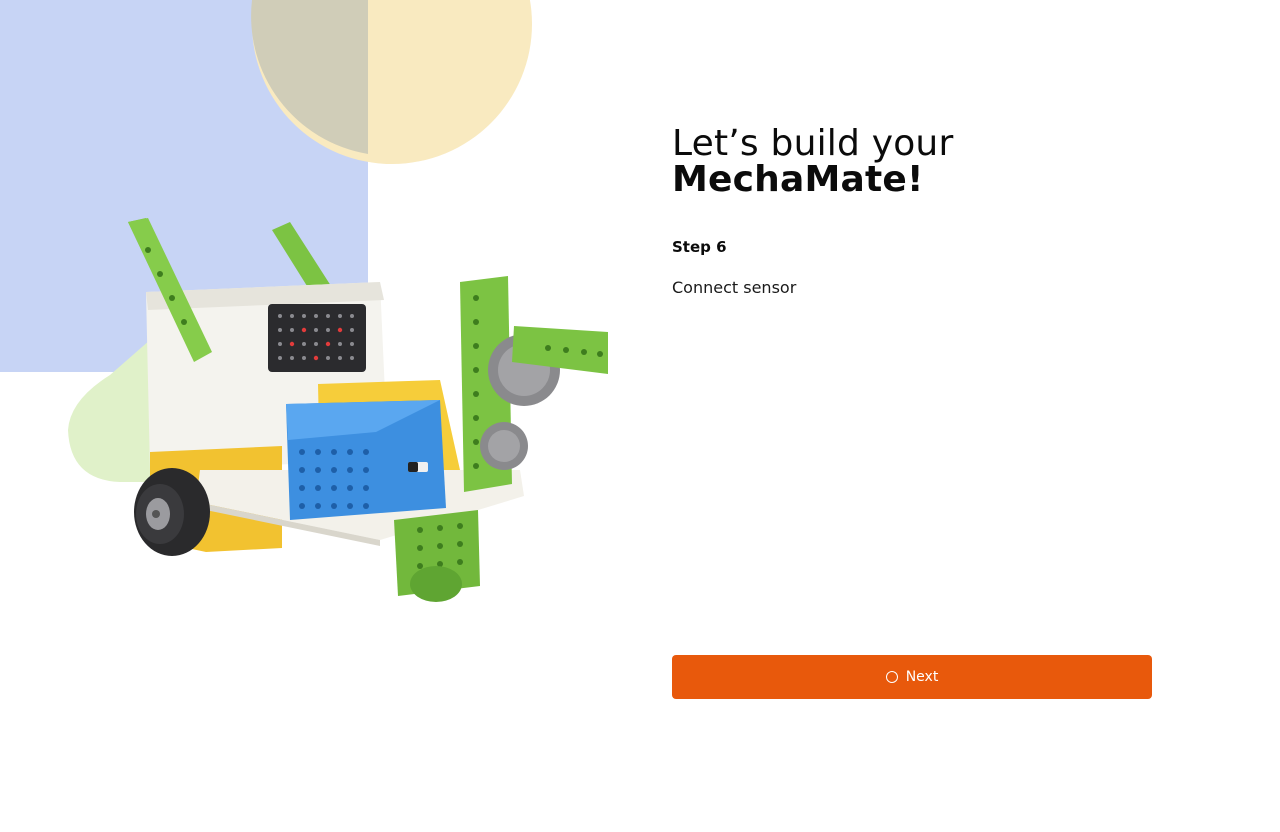 This screenshot has width=1280, height=832. Describe the element at coordinates (891, 677) in the screenshot. I see `circle-icon` at that location.